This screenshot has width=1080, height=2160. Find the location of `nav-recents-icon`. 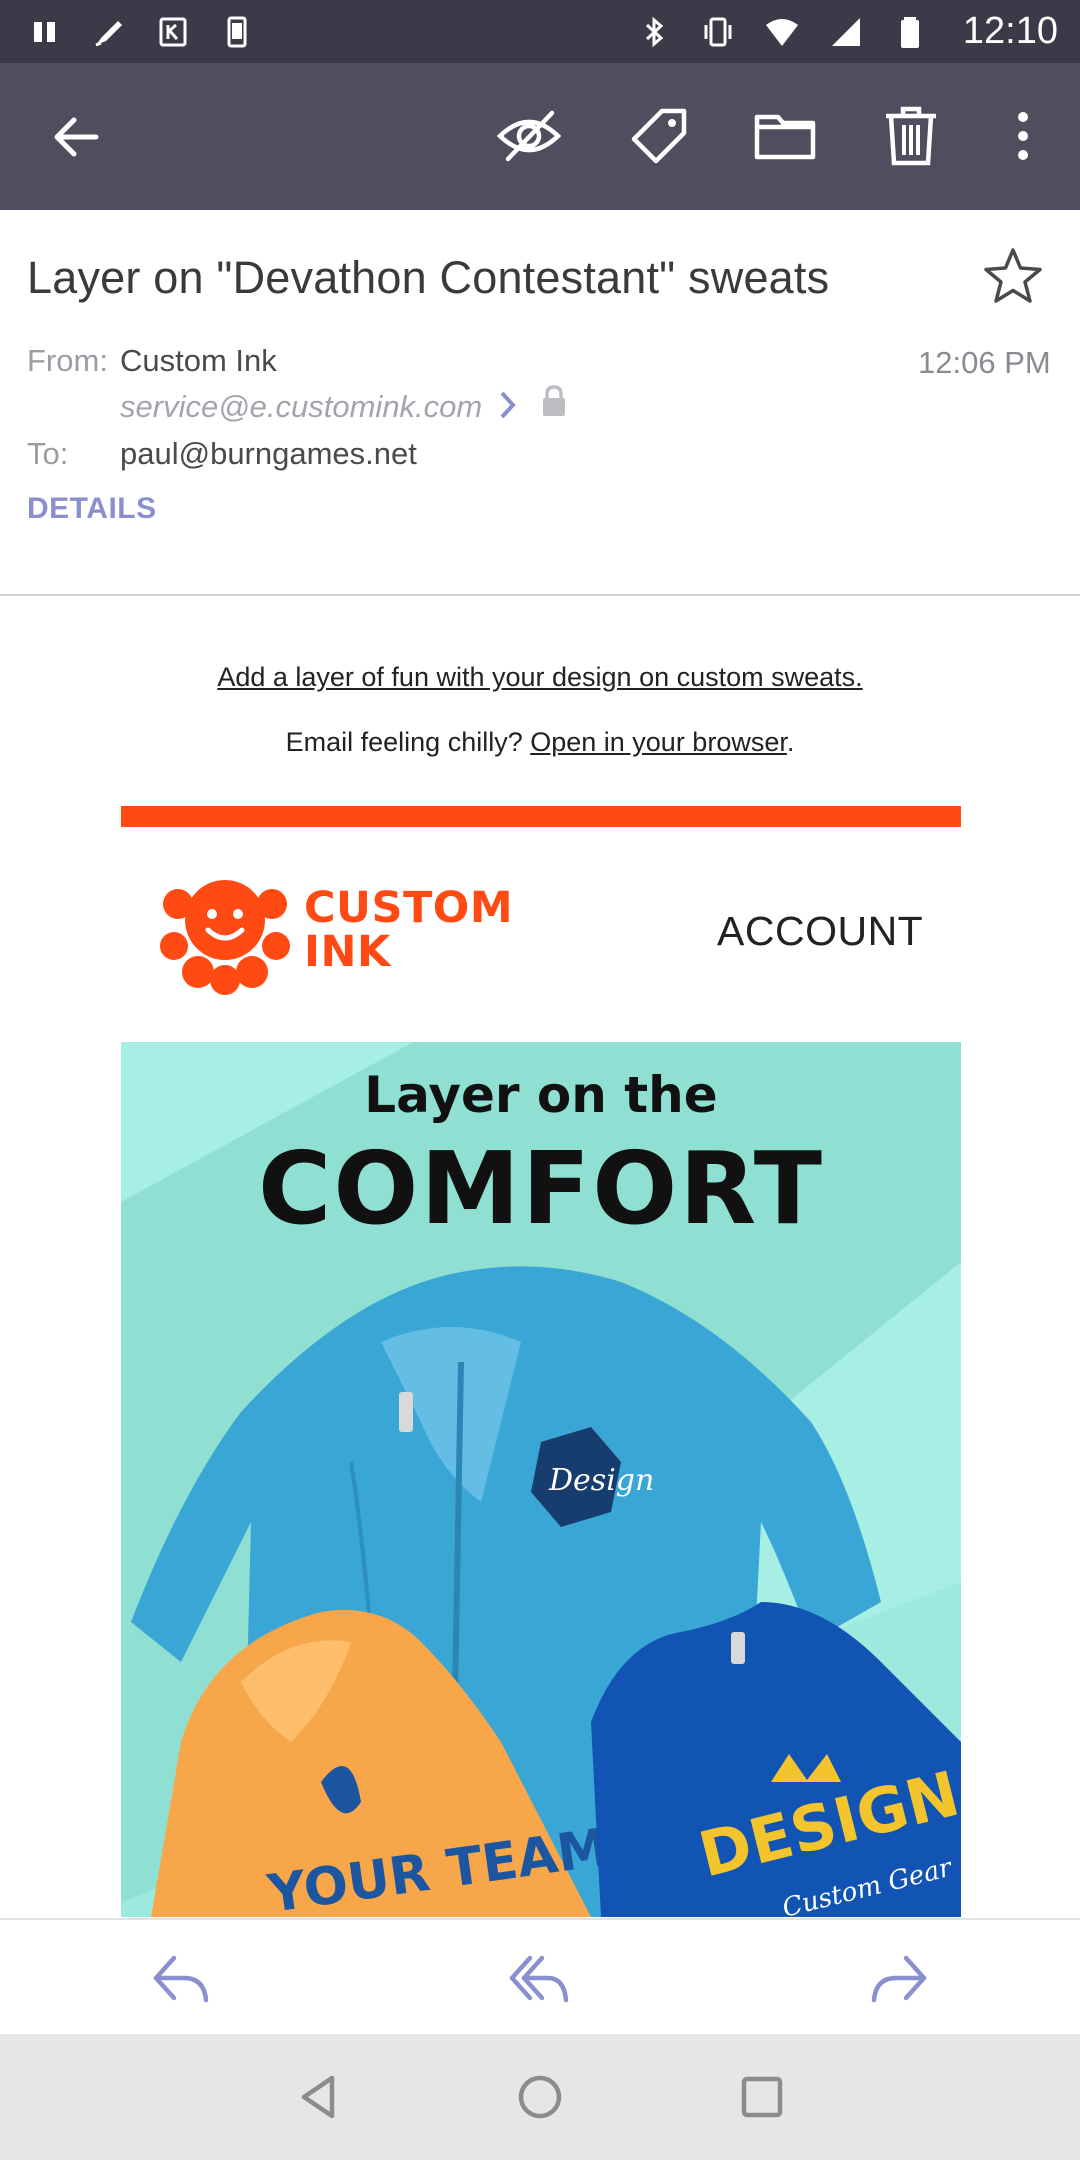

nav-recents-icon is located at coordinates (762, 2097).